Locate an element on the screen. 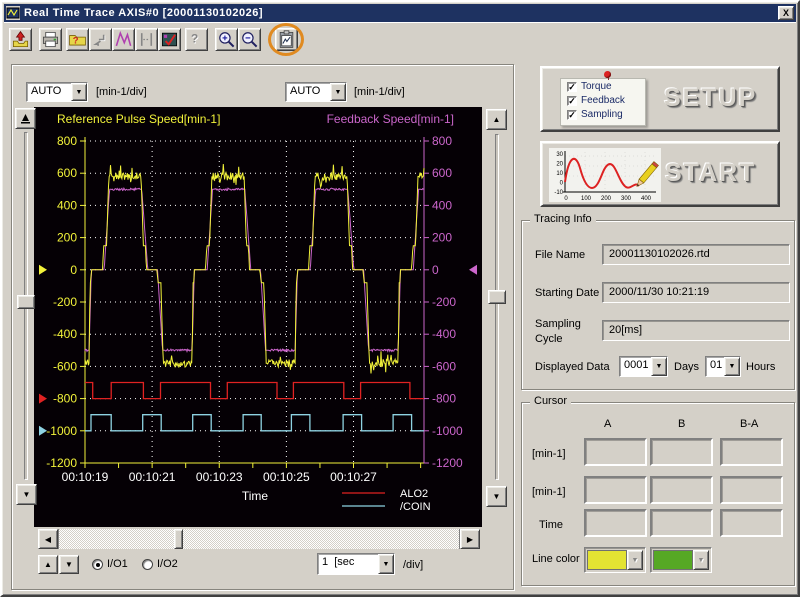 Image resolution: width=800 pixels, height=597 pixels. radio-io1: I/O1 is located at coordinates (110, 564).